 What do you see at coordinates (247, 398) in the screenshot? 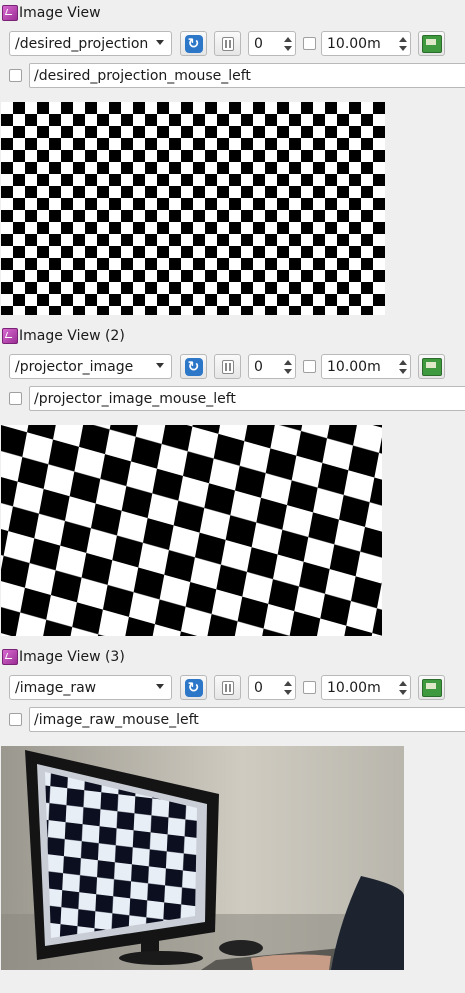
I see `mouse-topic-field: /projector_image_mouse_left` at bounding box center [247, 398].